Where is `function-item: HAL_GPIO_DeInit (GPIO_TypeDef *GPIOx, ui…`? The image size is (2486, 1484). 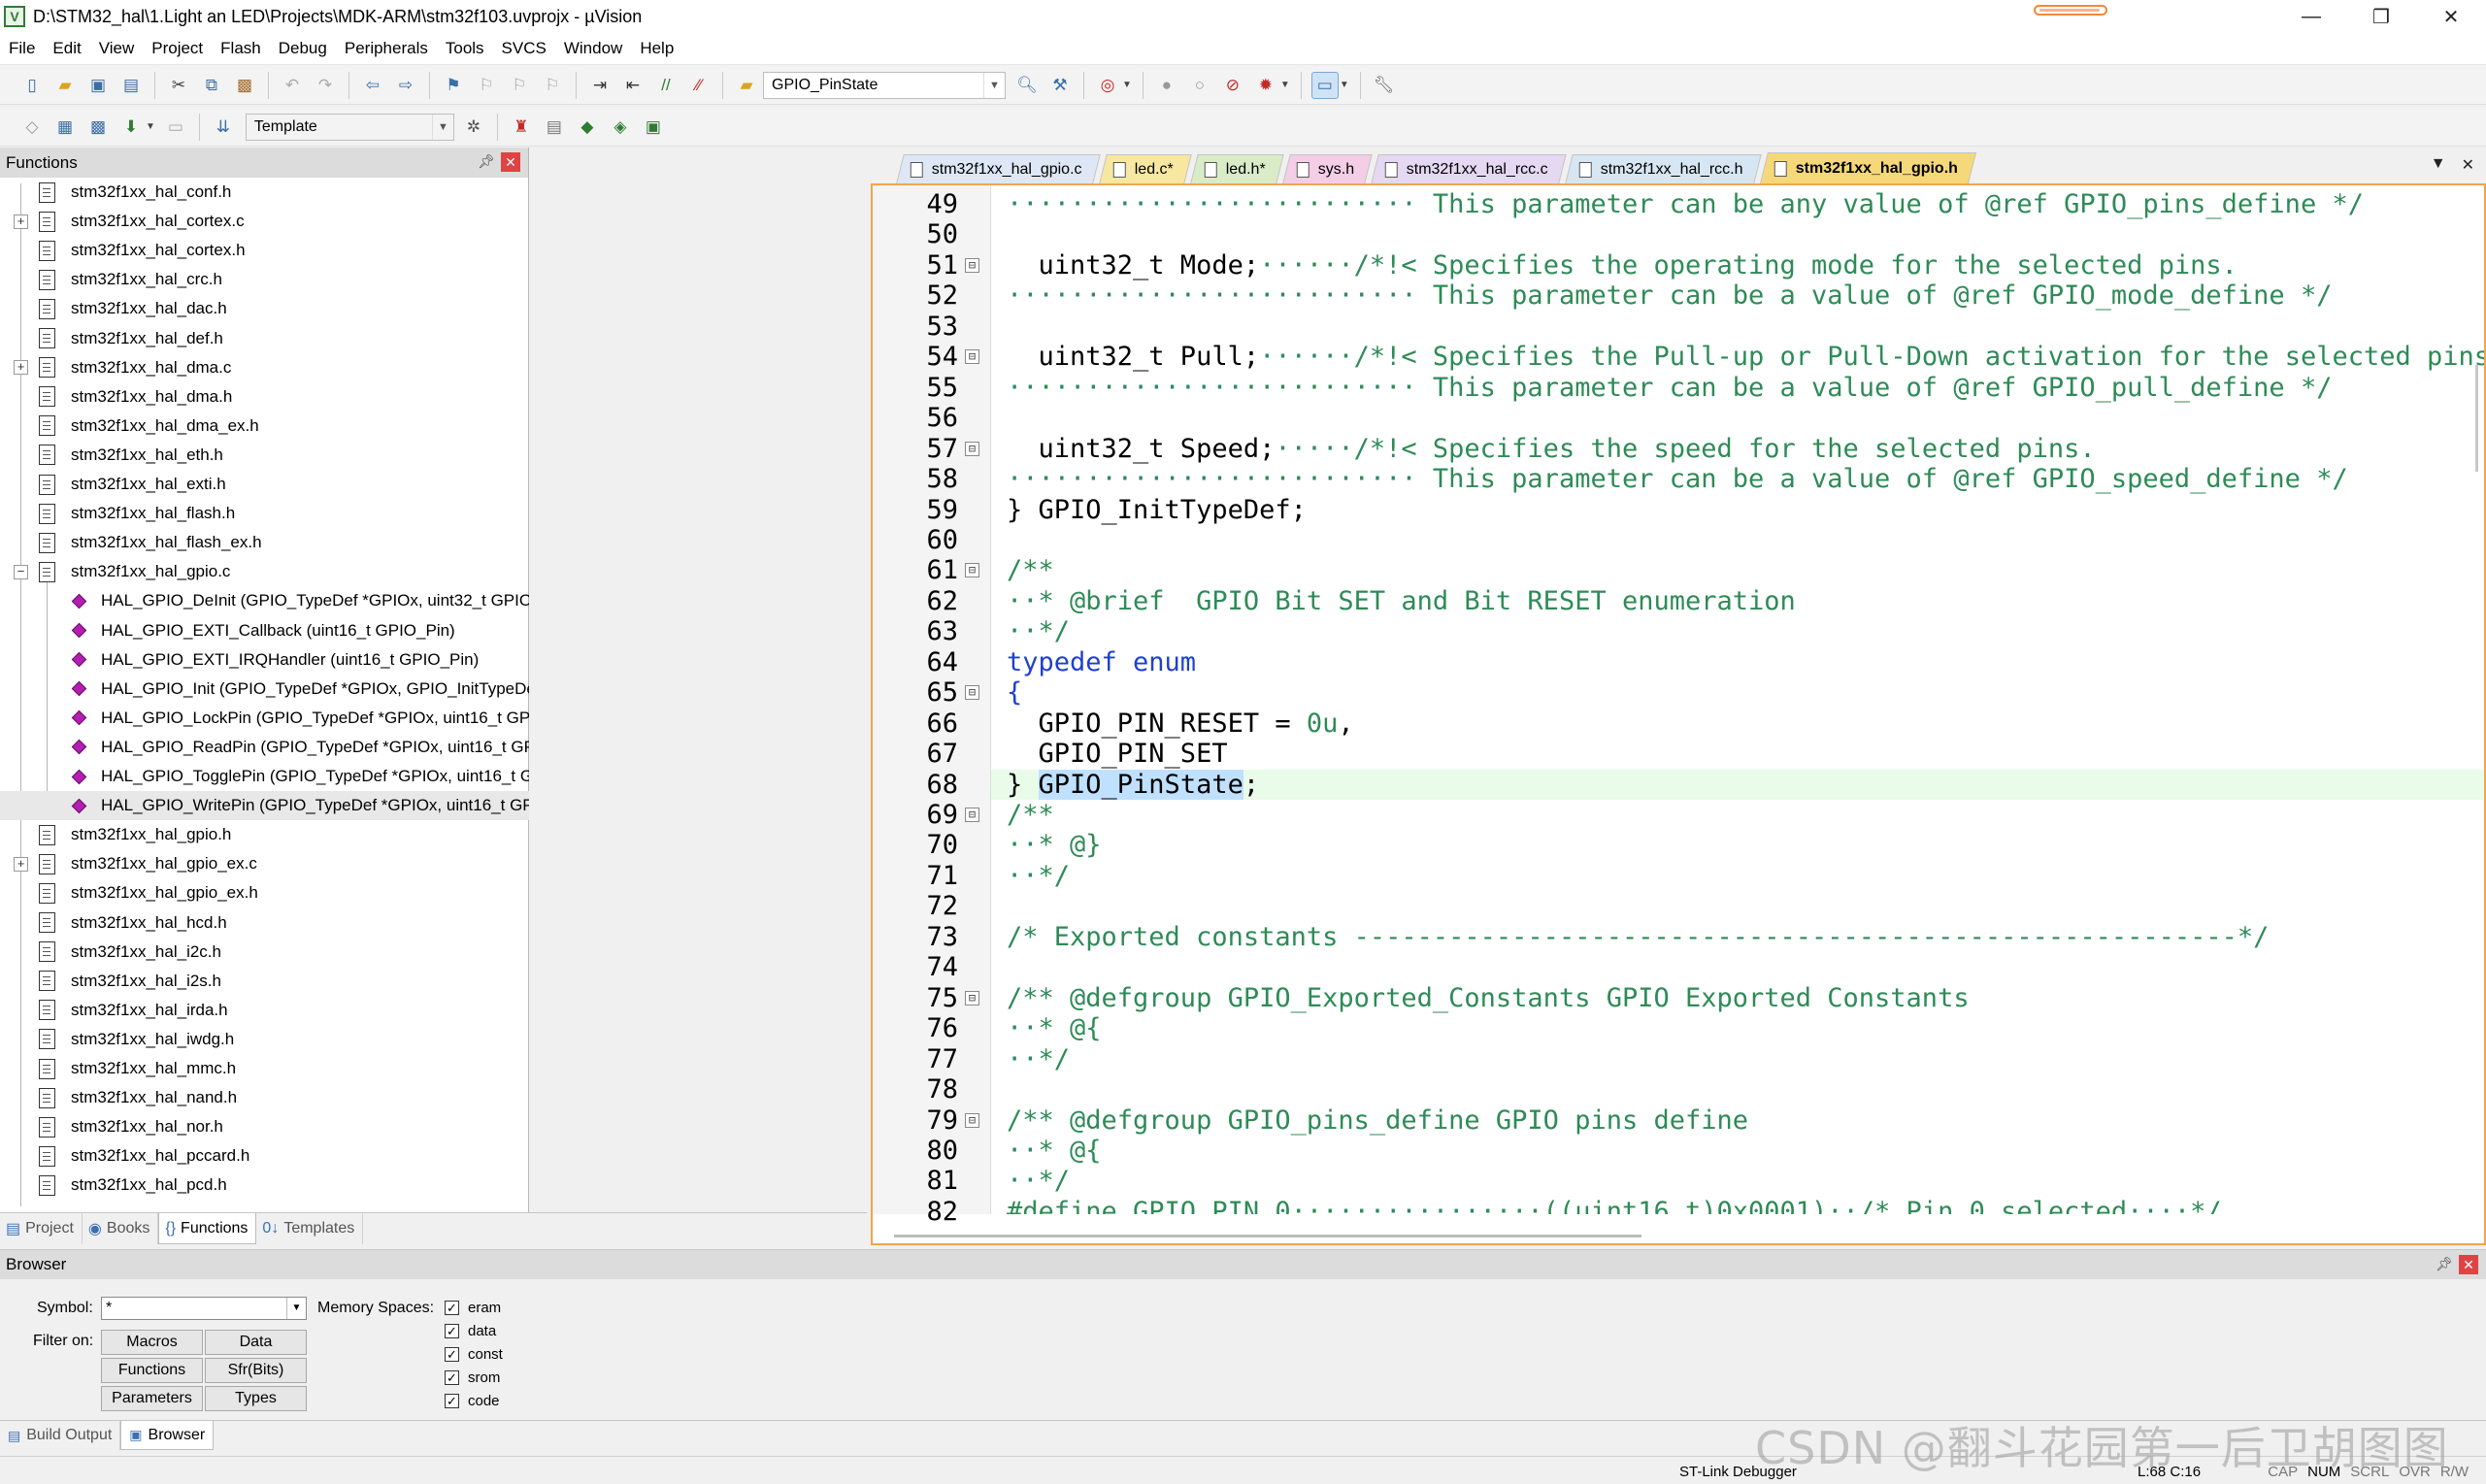
function-item: HAL_GPIO_DeInit (GPIO_TypeDef *GPIOx, ui… is located at coordinates (264, 600).